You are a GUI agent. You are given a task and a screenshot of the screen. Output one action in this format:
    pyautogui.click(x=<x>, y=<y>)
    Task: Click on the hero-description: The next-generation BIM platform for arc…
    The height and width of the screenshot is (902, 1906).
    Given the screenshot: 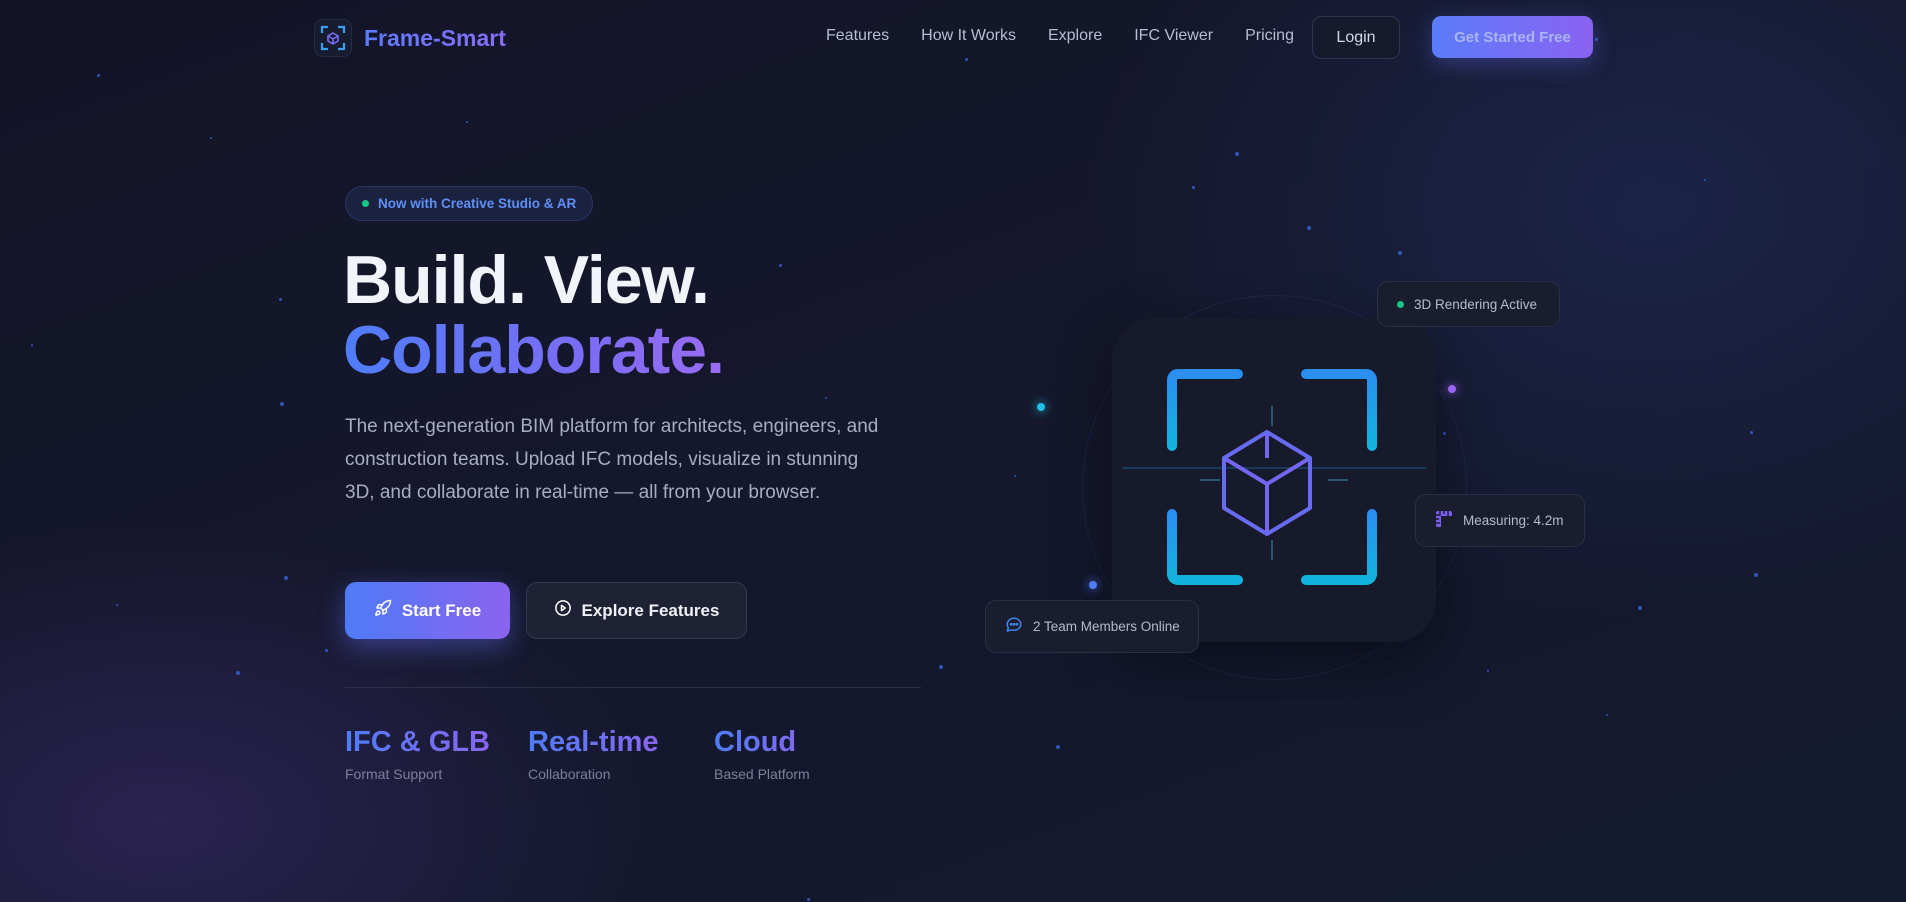 What is the action you would take?
    pyautogui.click(x=612, y=459)
    